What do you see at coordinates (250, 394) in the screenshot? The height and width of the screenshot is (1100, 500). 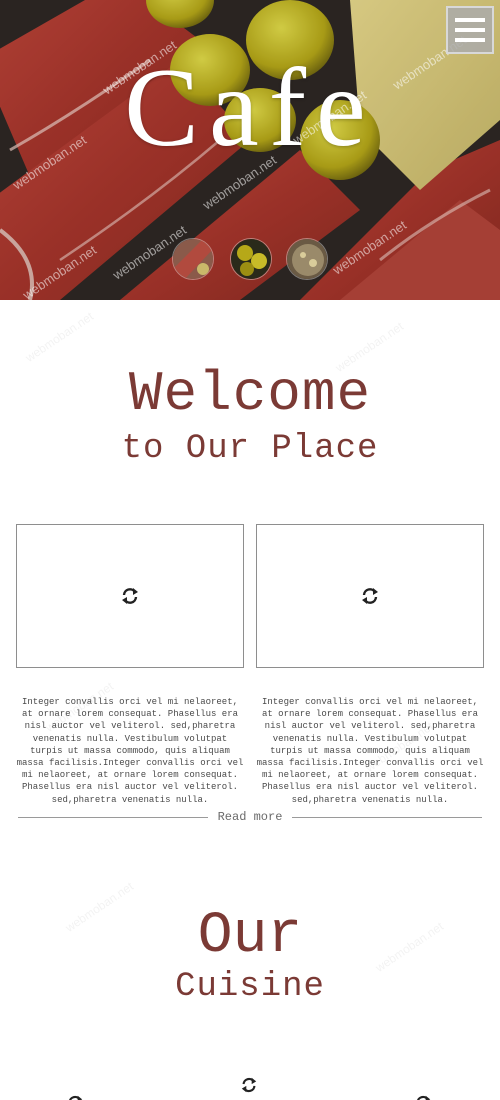 I see `welcome-title: Welcome` at bounding box center [250, 394].